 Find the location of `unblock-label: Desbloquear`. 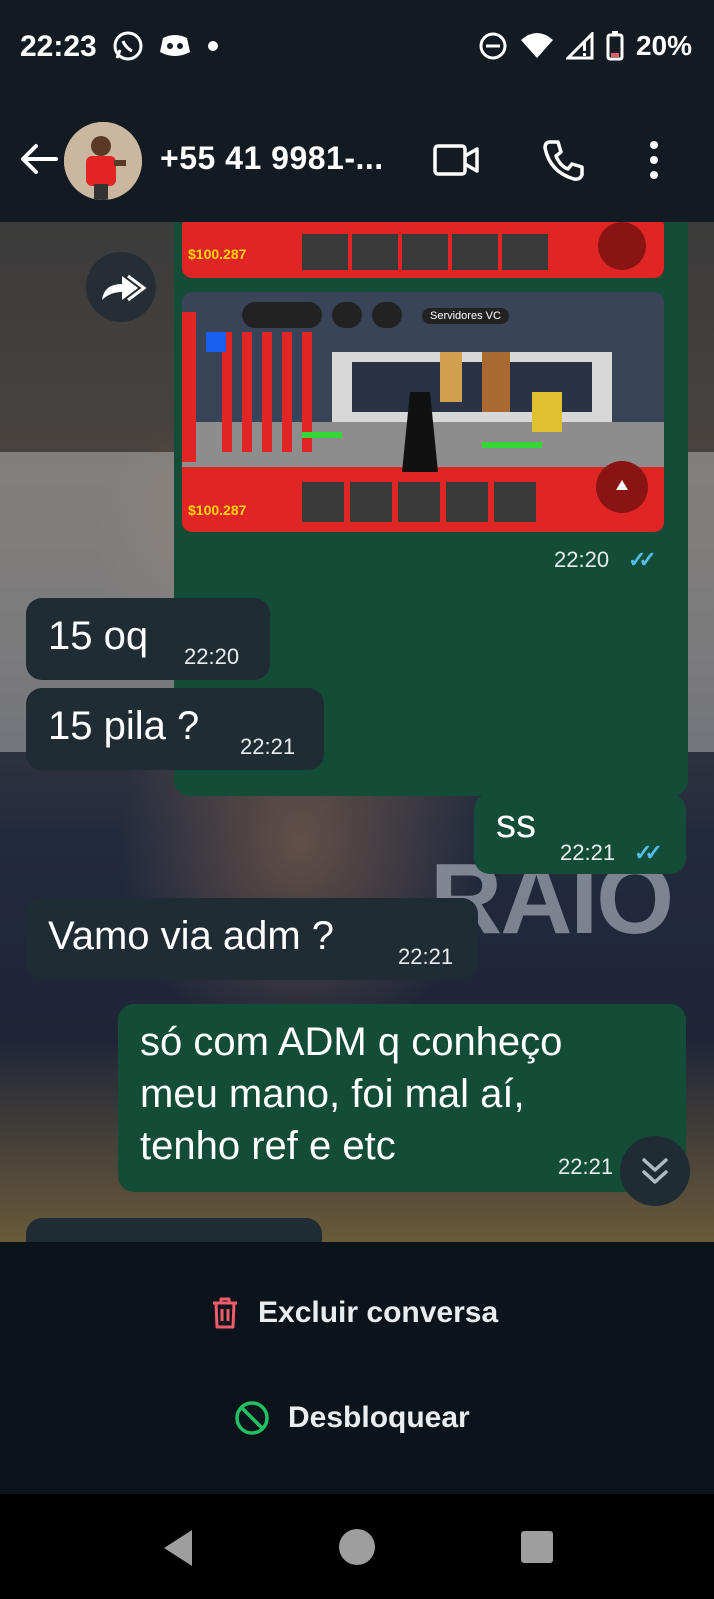

unblock-label: Desbloquear is located at coordinates (379, 1417).